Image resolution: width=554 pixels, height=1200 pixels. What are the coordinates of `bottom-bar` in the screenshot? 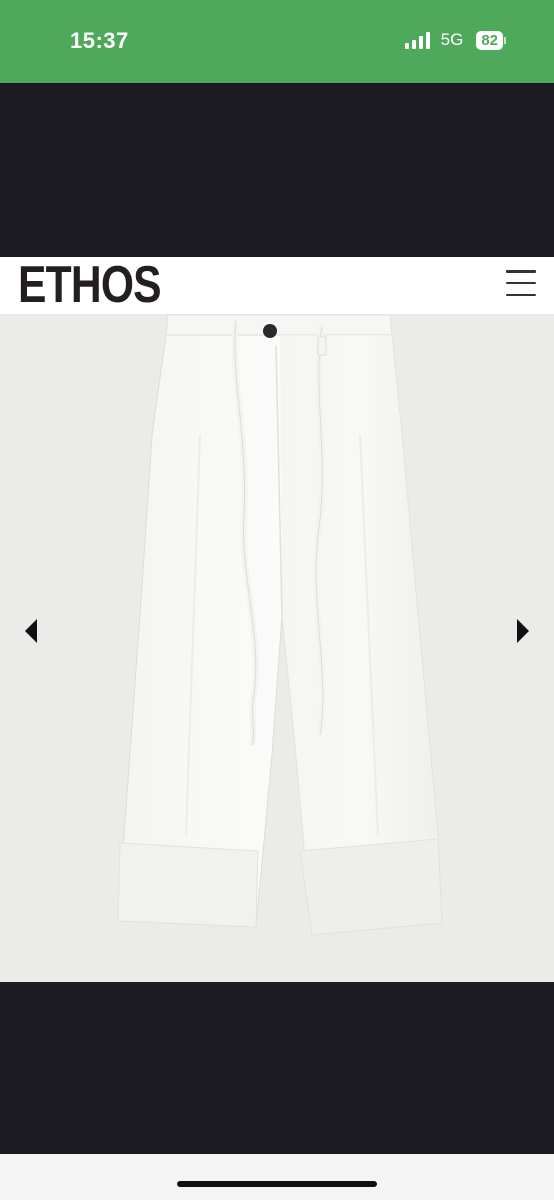 It's located at (277, 1177).